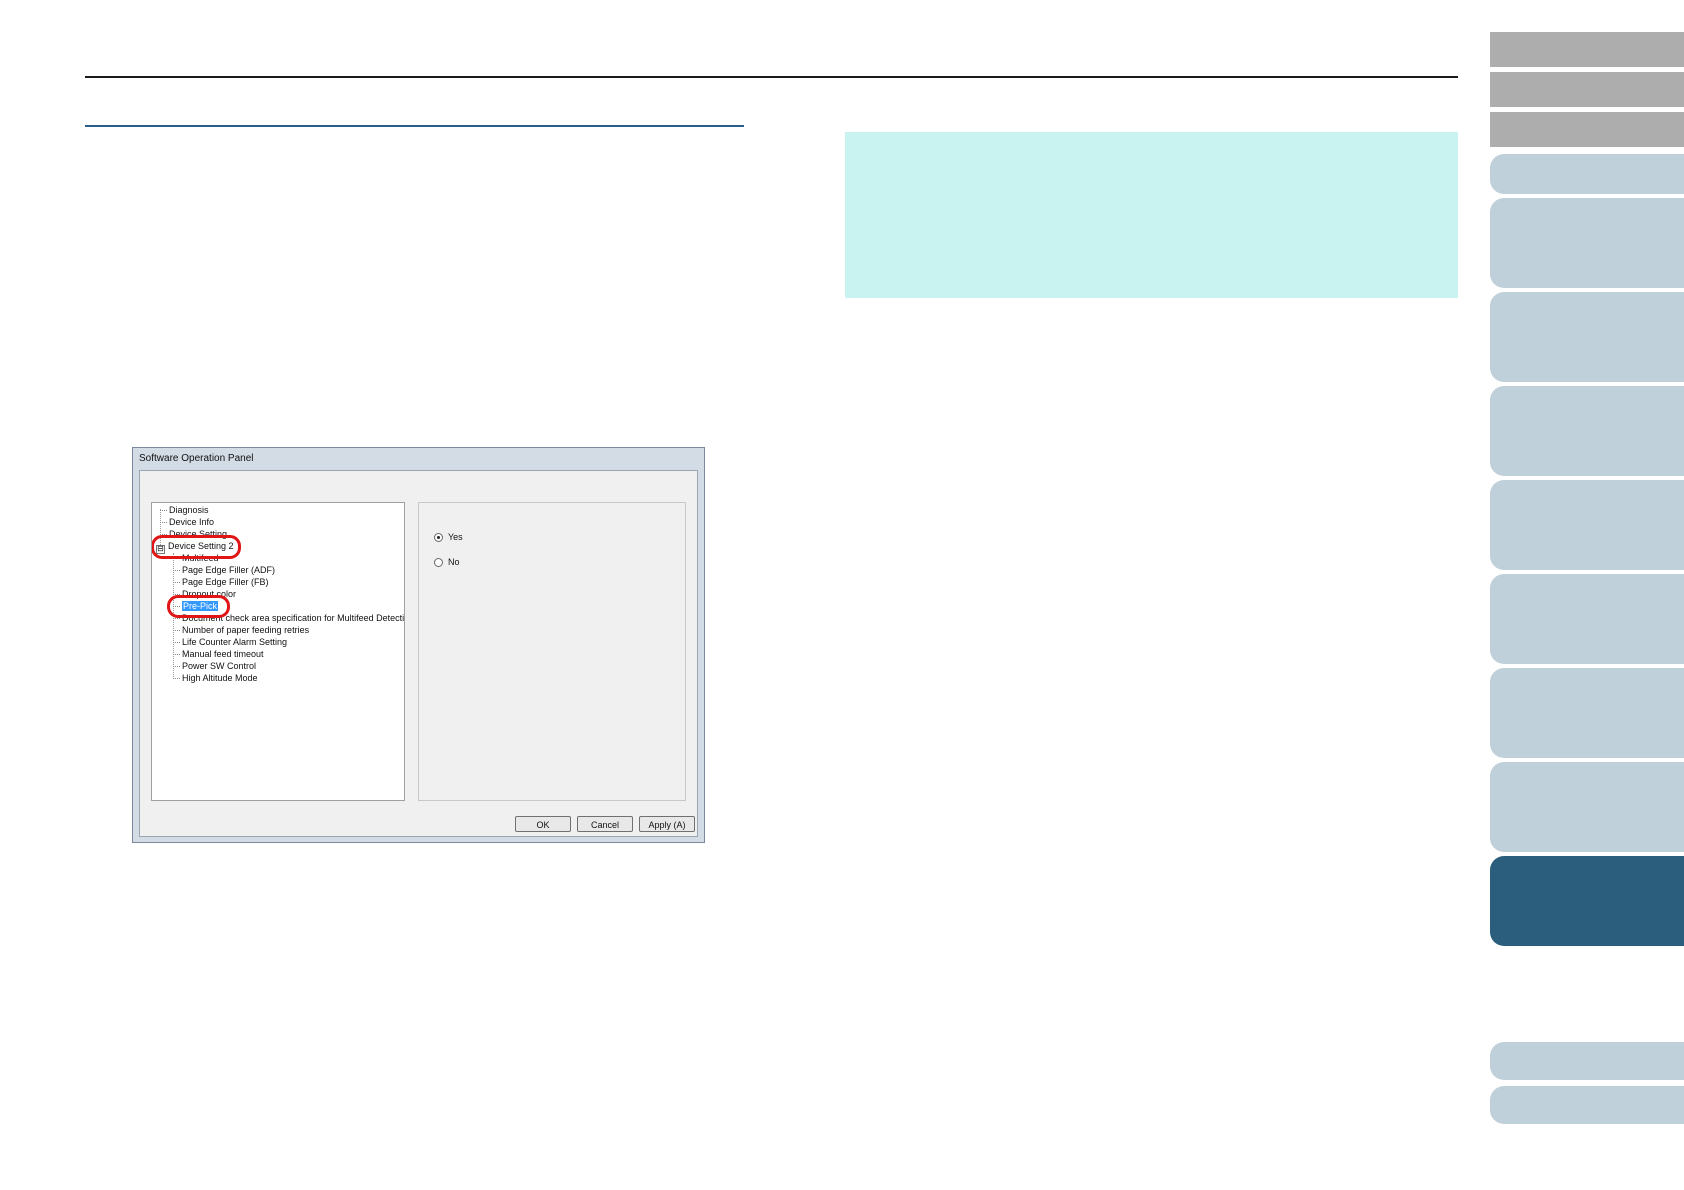 The height and width of the screenshot is (1190, 1684). What do you see at coordinates (218, 654) in the screenshot?
I see `tree-item-manual-feed-timeout: Manual feed timeout` at bounding box center [218, 654].